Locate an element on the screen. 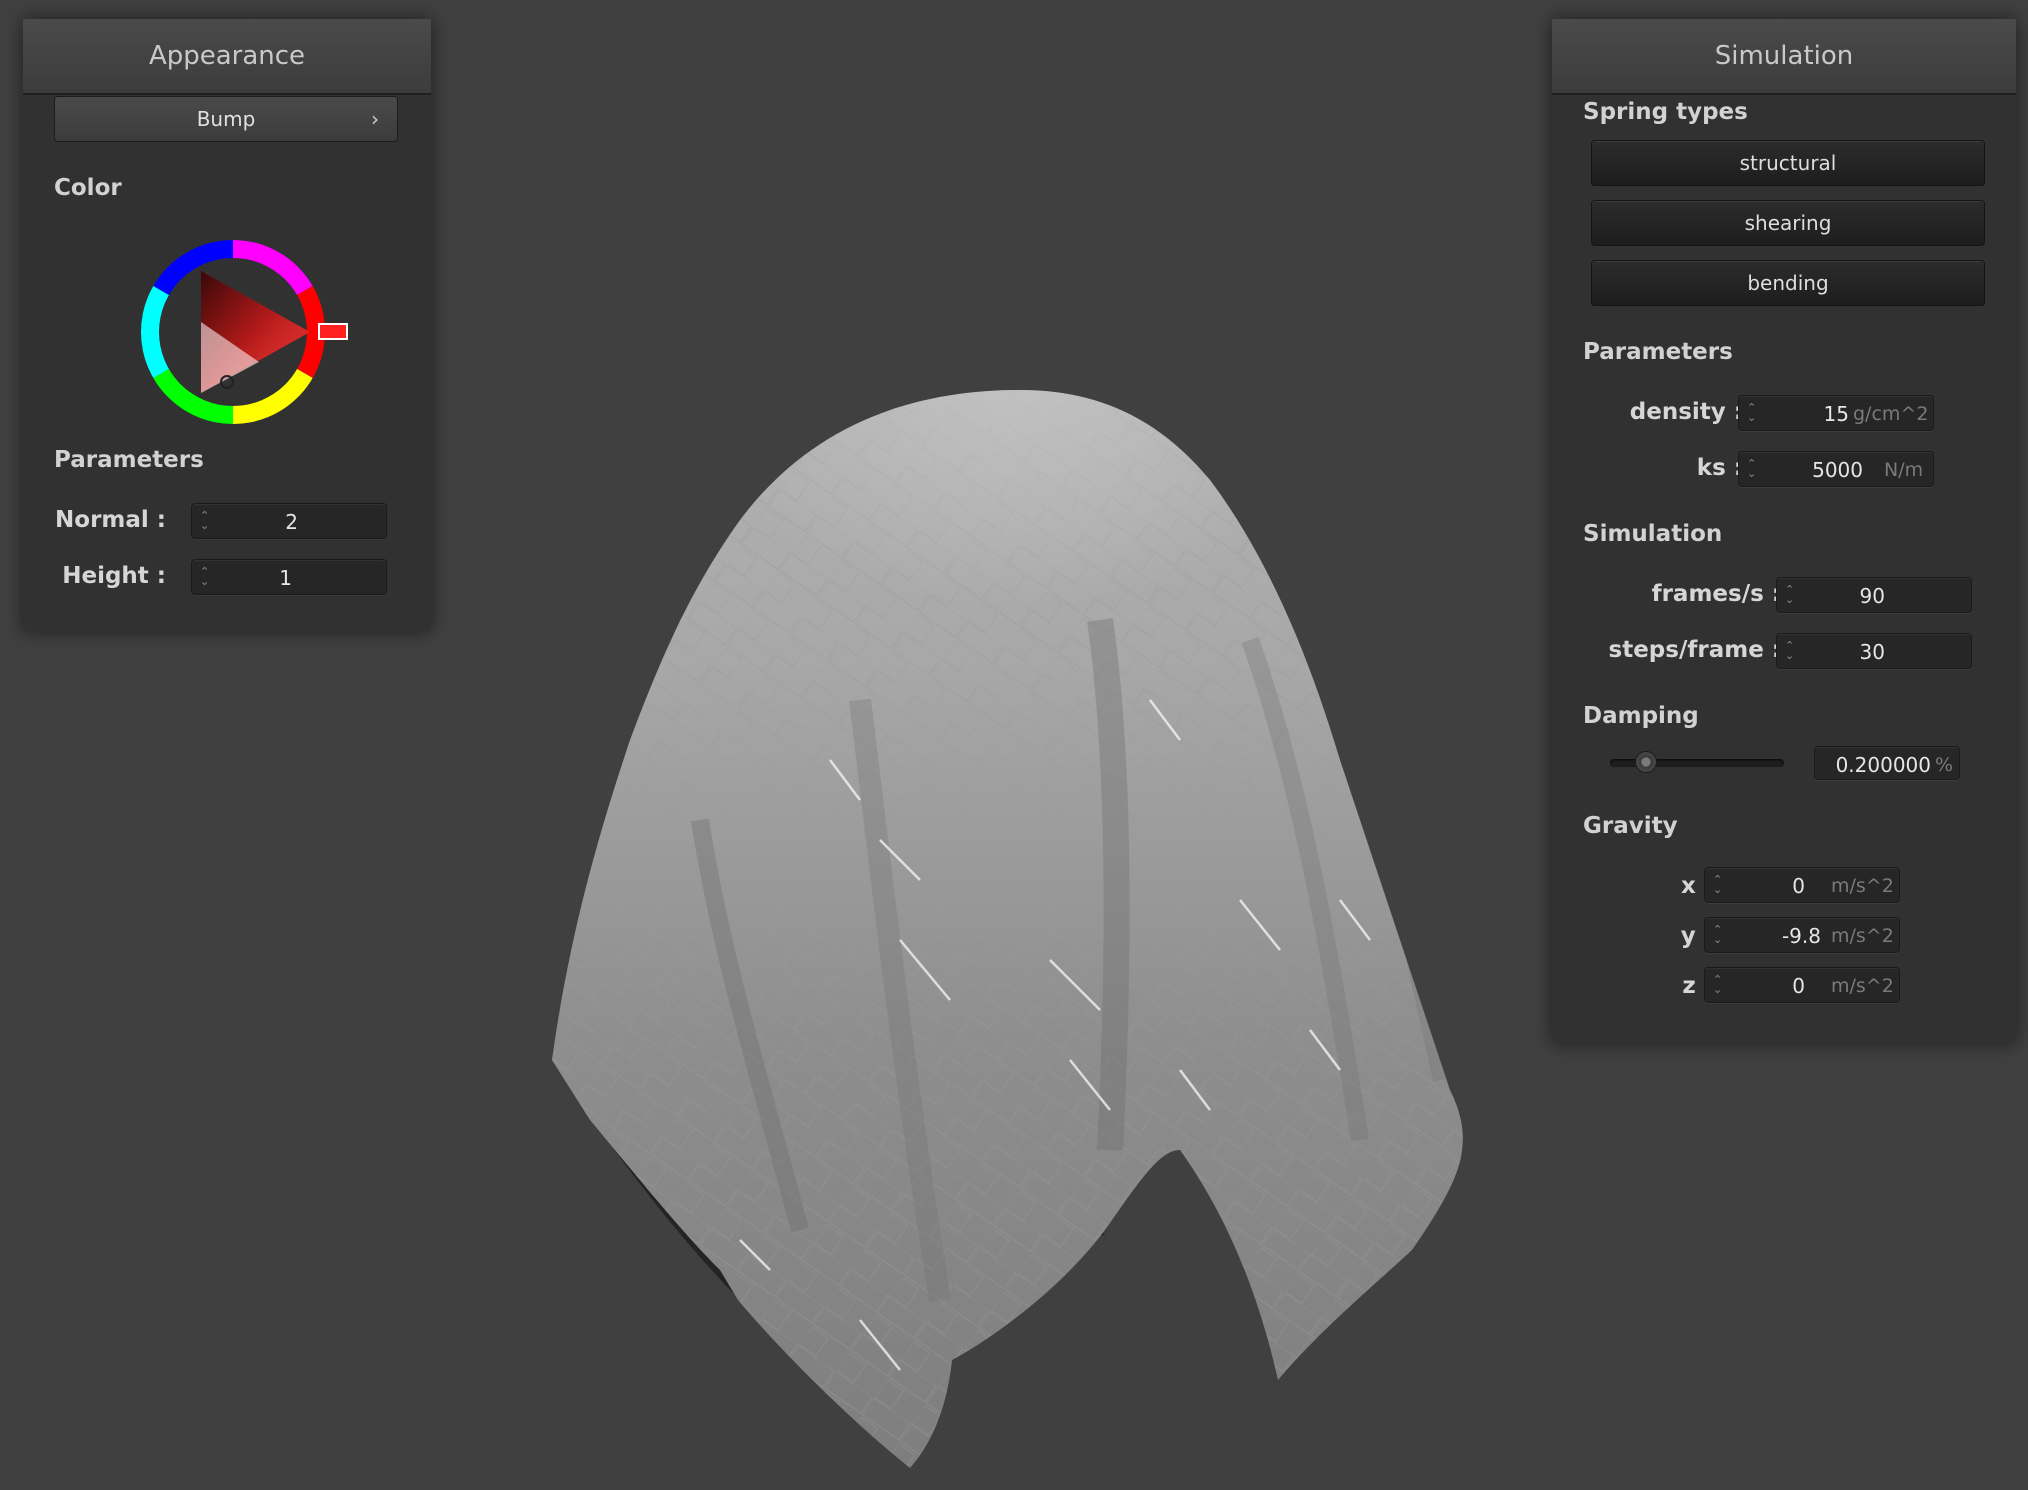 This screenshot has height=1490, width=2028. steps-per-frame-label: steps/frame : is located at coordinates (1694, 650).